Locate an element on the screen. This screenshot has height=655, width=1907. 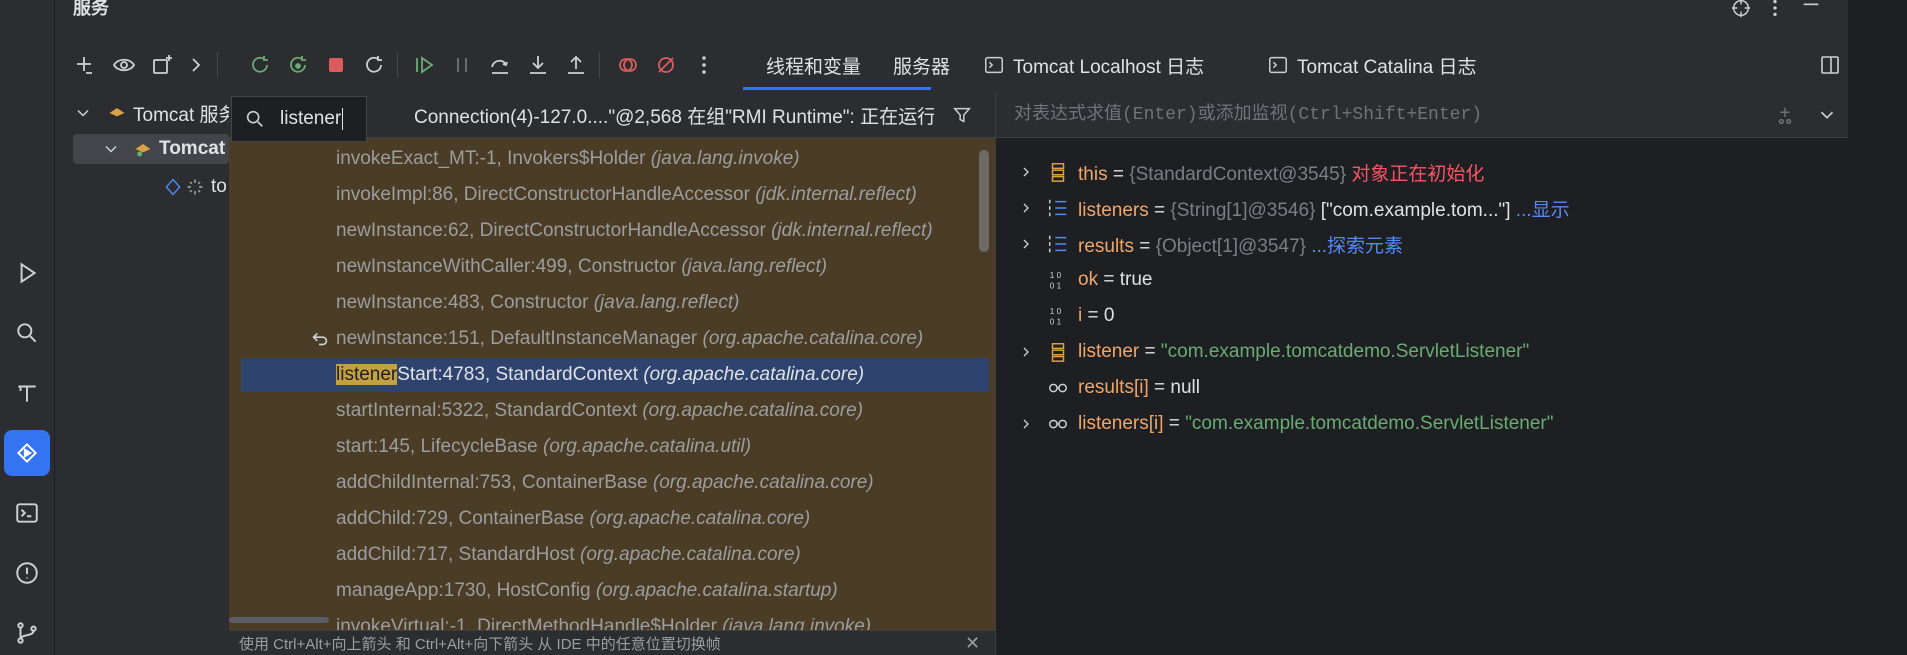
vertical-scrollbar is located at coordinates (984, 201).